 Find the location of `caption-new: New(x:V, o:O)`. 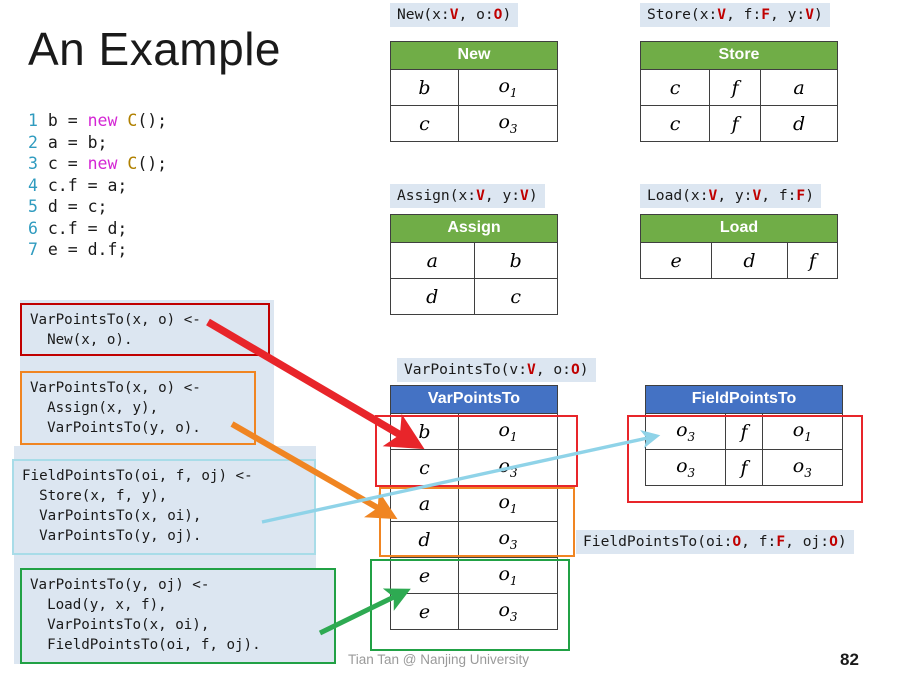

caption-new: New(x:V, o:O) is located at coordinates (454, 15).